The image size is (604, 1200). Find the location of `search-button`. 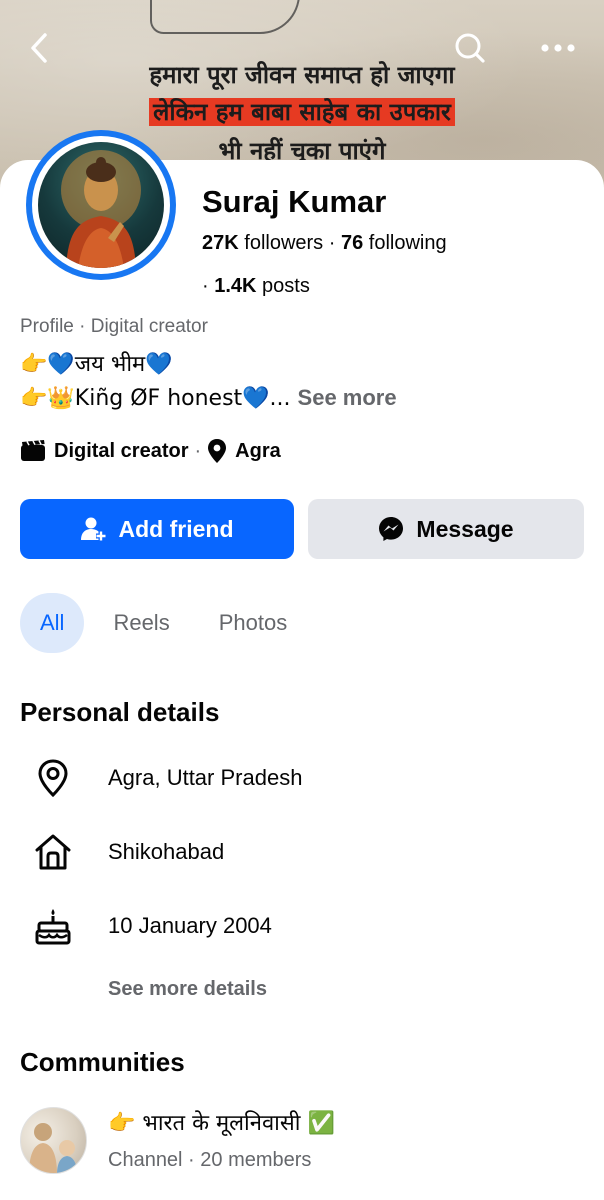

search-button is located at coordinates (469, 48).